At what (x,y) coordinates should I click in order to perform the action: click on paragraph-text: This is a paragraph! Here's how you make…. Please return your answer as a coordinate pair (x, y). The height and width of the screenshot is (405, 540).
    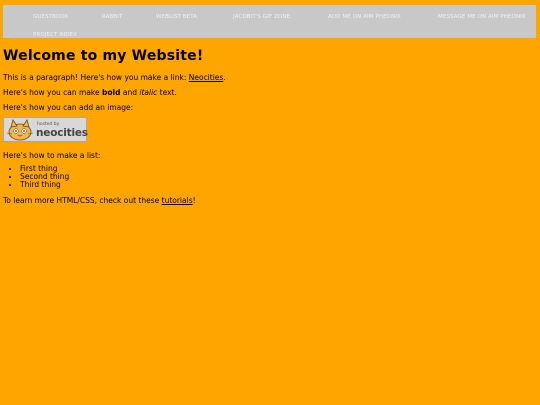
    Looking at the image, I should click on (96, 77).